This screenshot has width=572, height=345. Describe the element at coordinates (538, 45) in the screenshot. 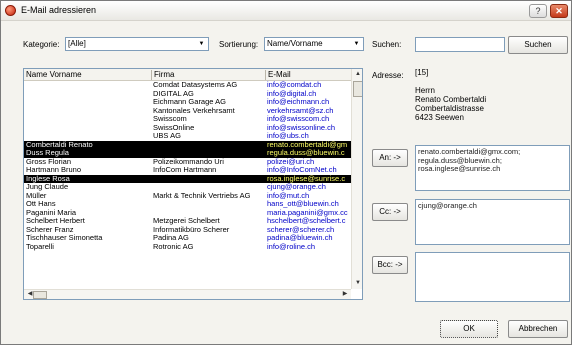

I see `search-button: Suchen` at that location.